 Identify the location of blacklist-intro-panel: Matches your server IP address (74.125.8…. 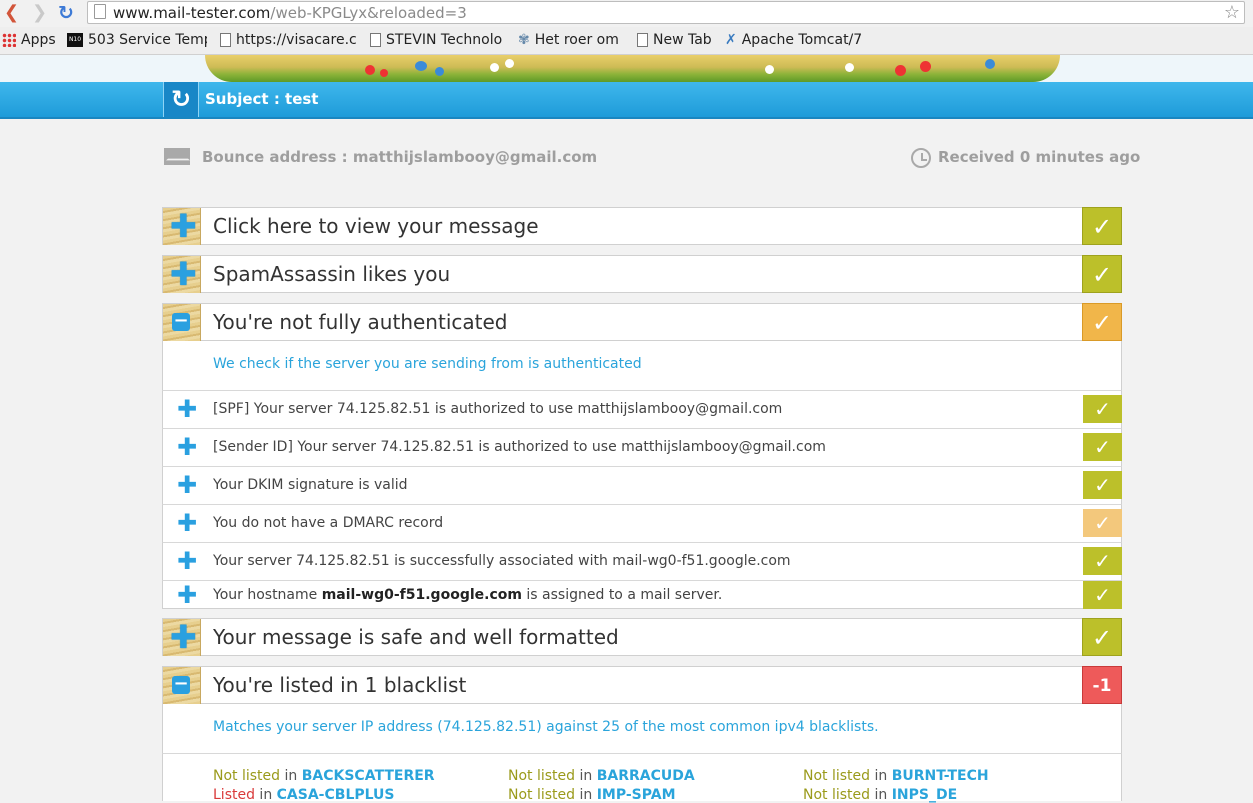
(642, 729).